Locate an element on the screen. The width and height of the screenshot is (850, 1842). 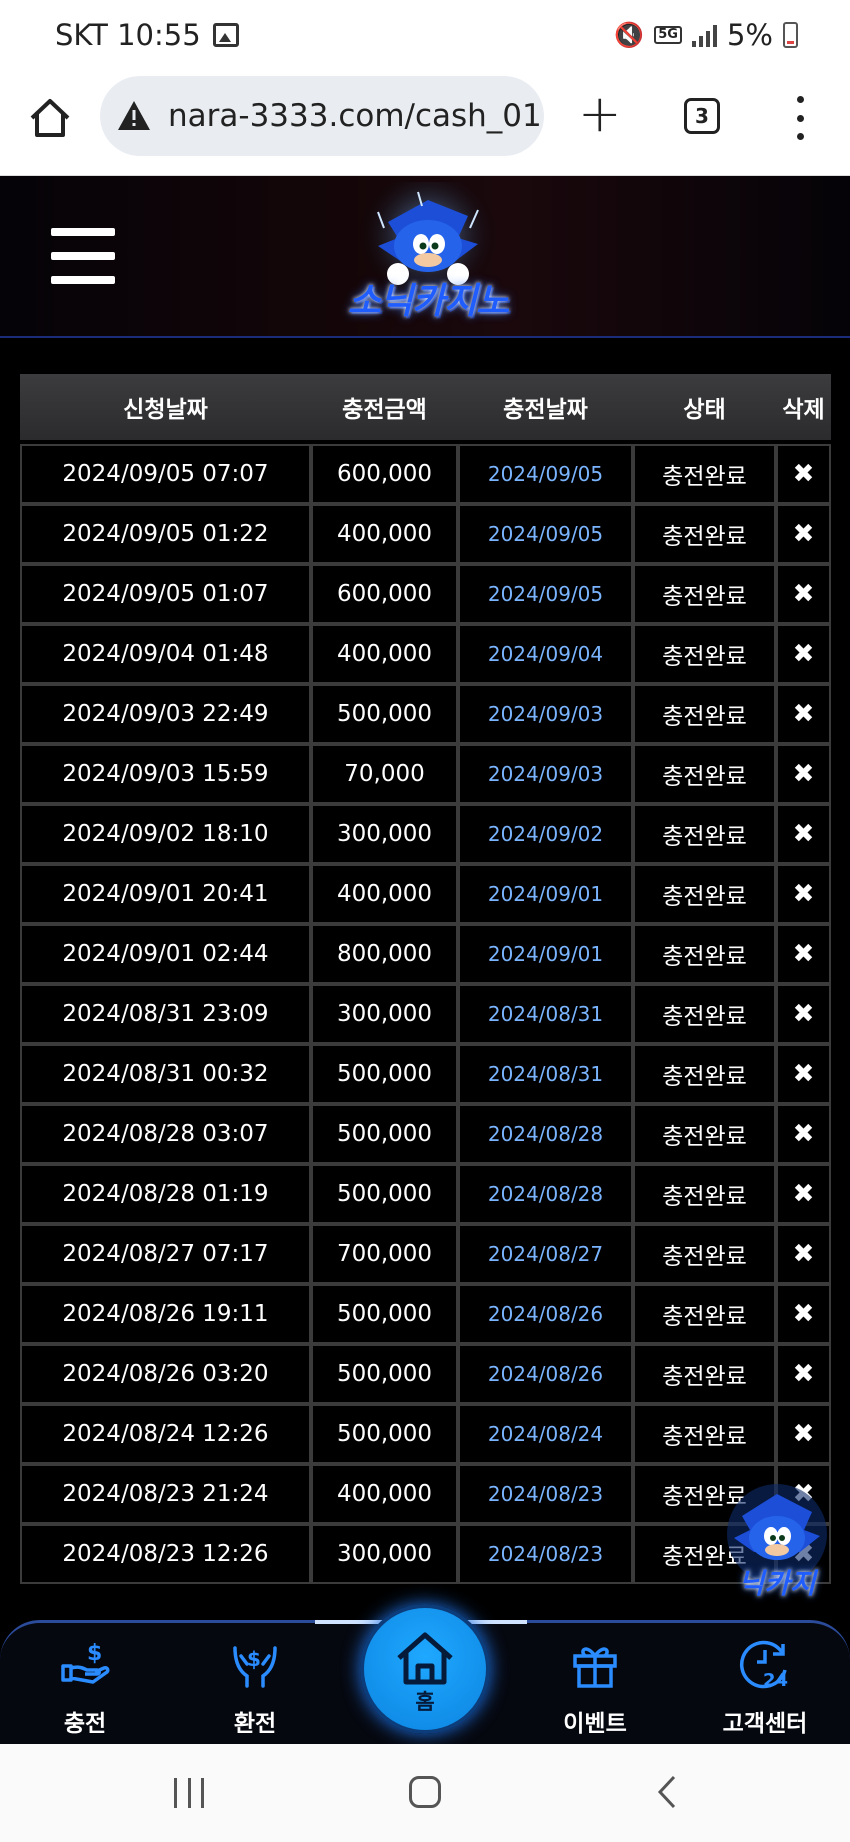
charge-date-cell: 2024/08/23 is located at coordinates (545, 1494).